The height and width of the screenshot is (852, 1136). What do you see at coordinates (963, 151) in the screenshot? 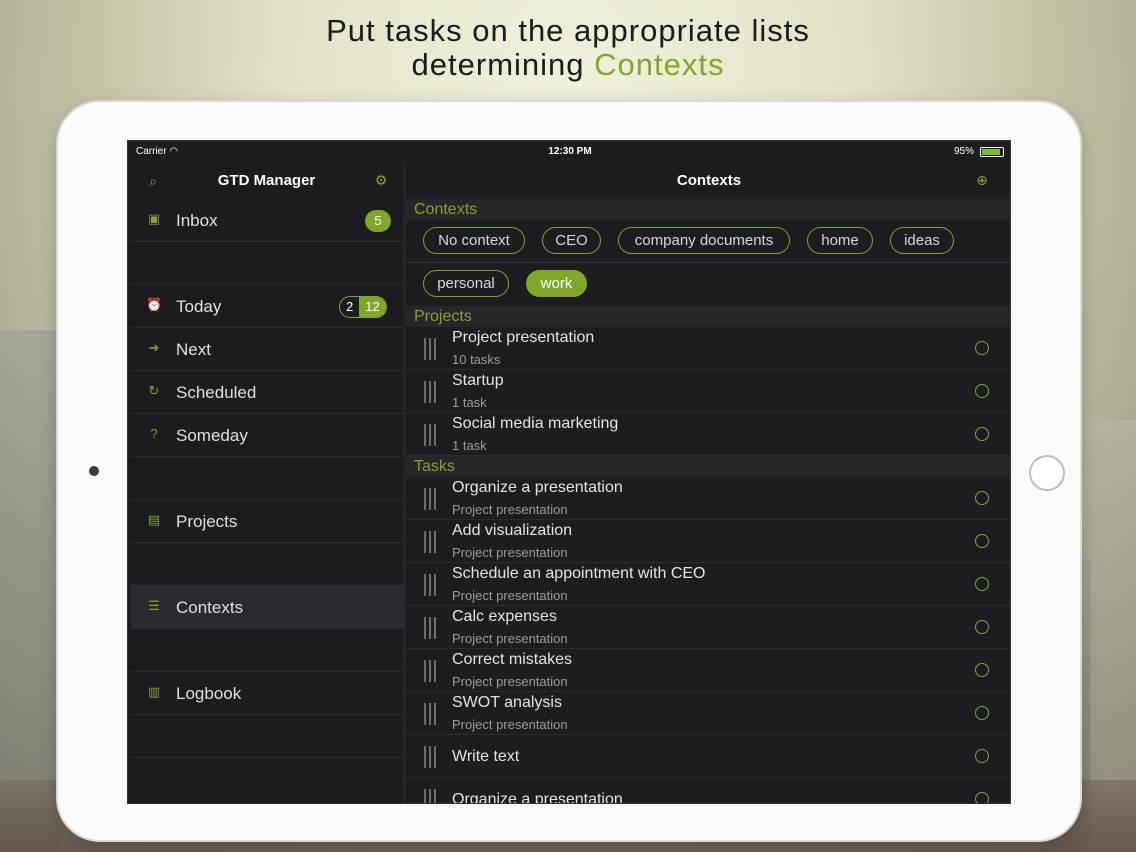
I see `battery-percent: 95%` at bounding box center [963, 151].